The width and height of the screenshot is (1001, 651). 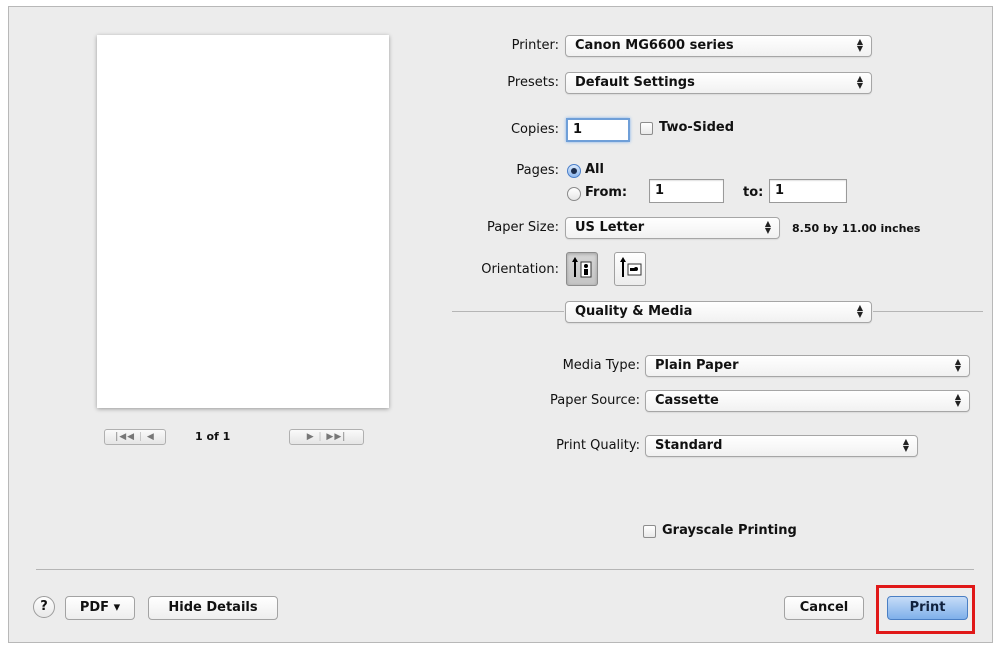 What do you see at coordinates (635, 82) in the screenshot?
I see `presets-value: Default Settings` at bounding box center [635, 82].